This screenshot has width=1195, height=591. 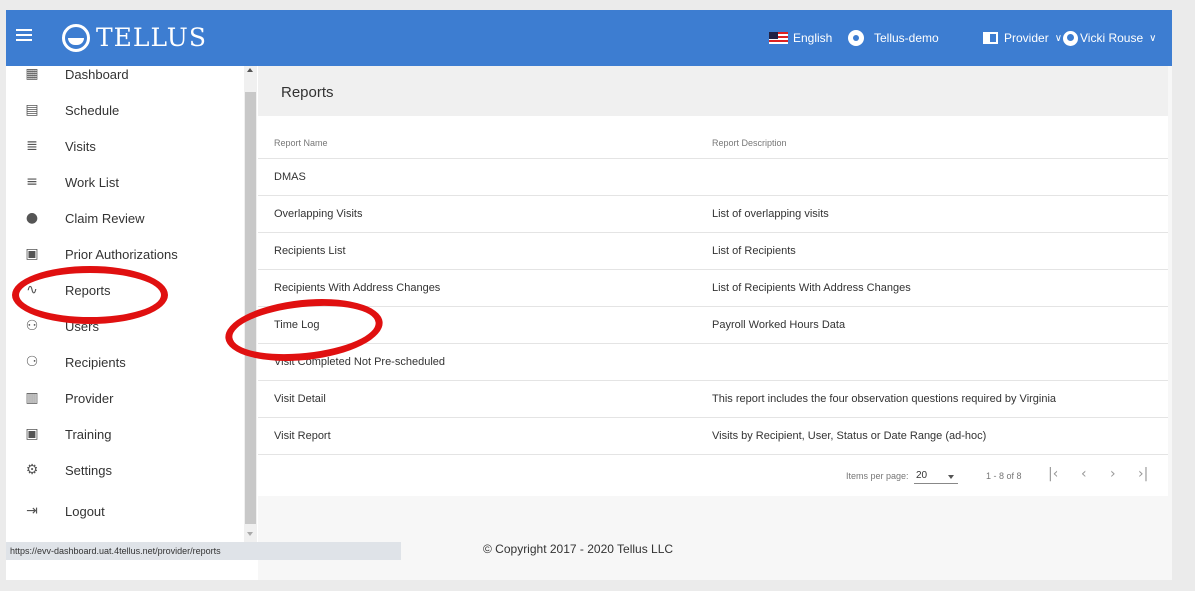 What do you see at coordinates (32, 74) in the screenshot?
I see `dashboard-icon: ▦` at bounding box center [32, 74].